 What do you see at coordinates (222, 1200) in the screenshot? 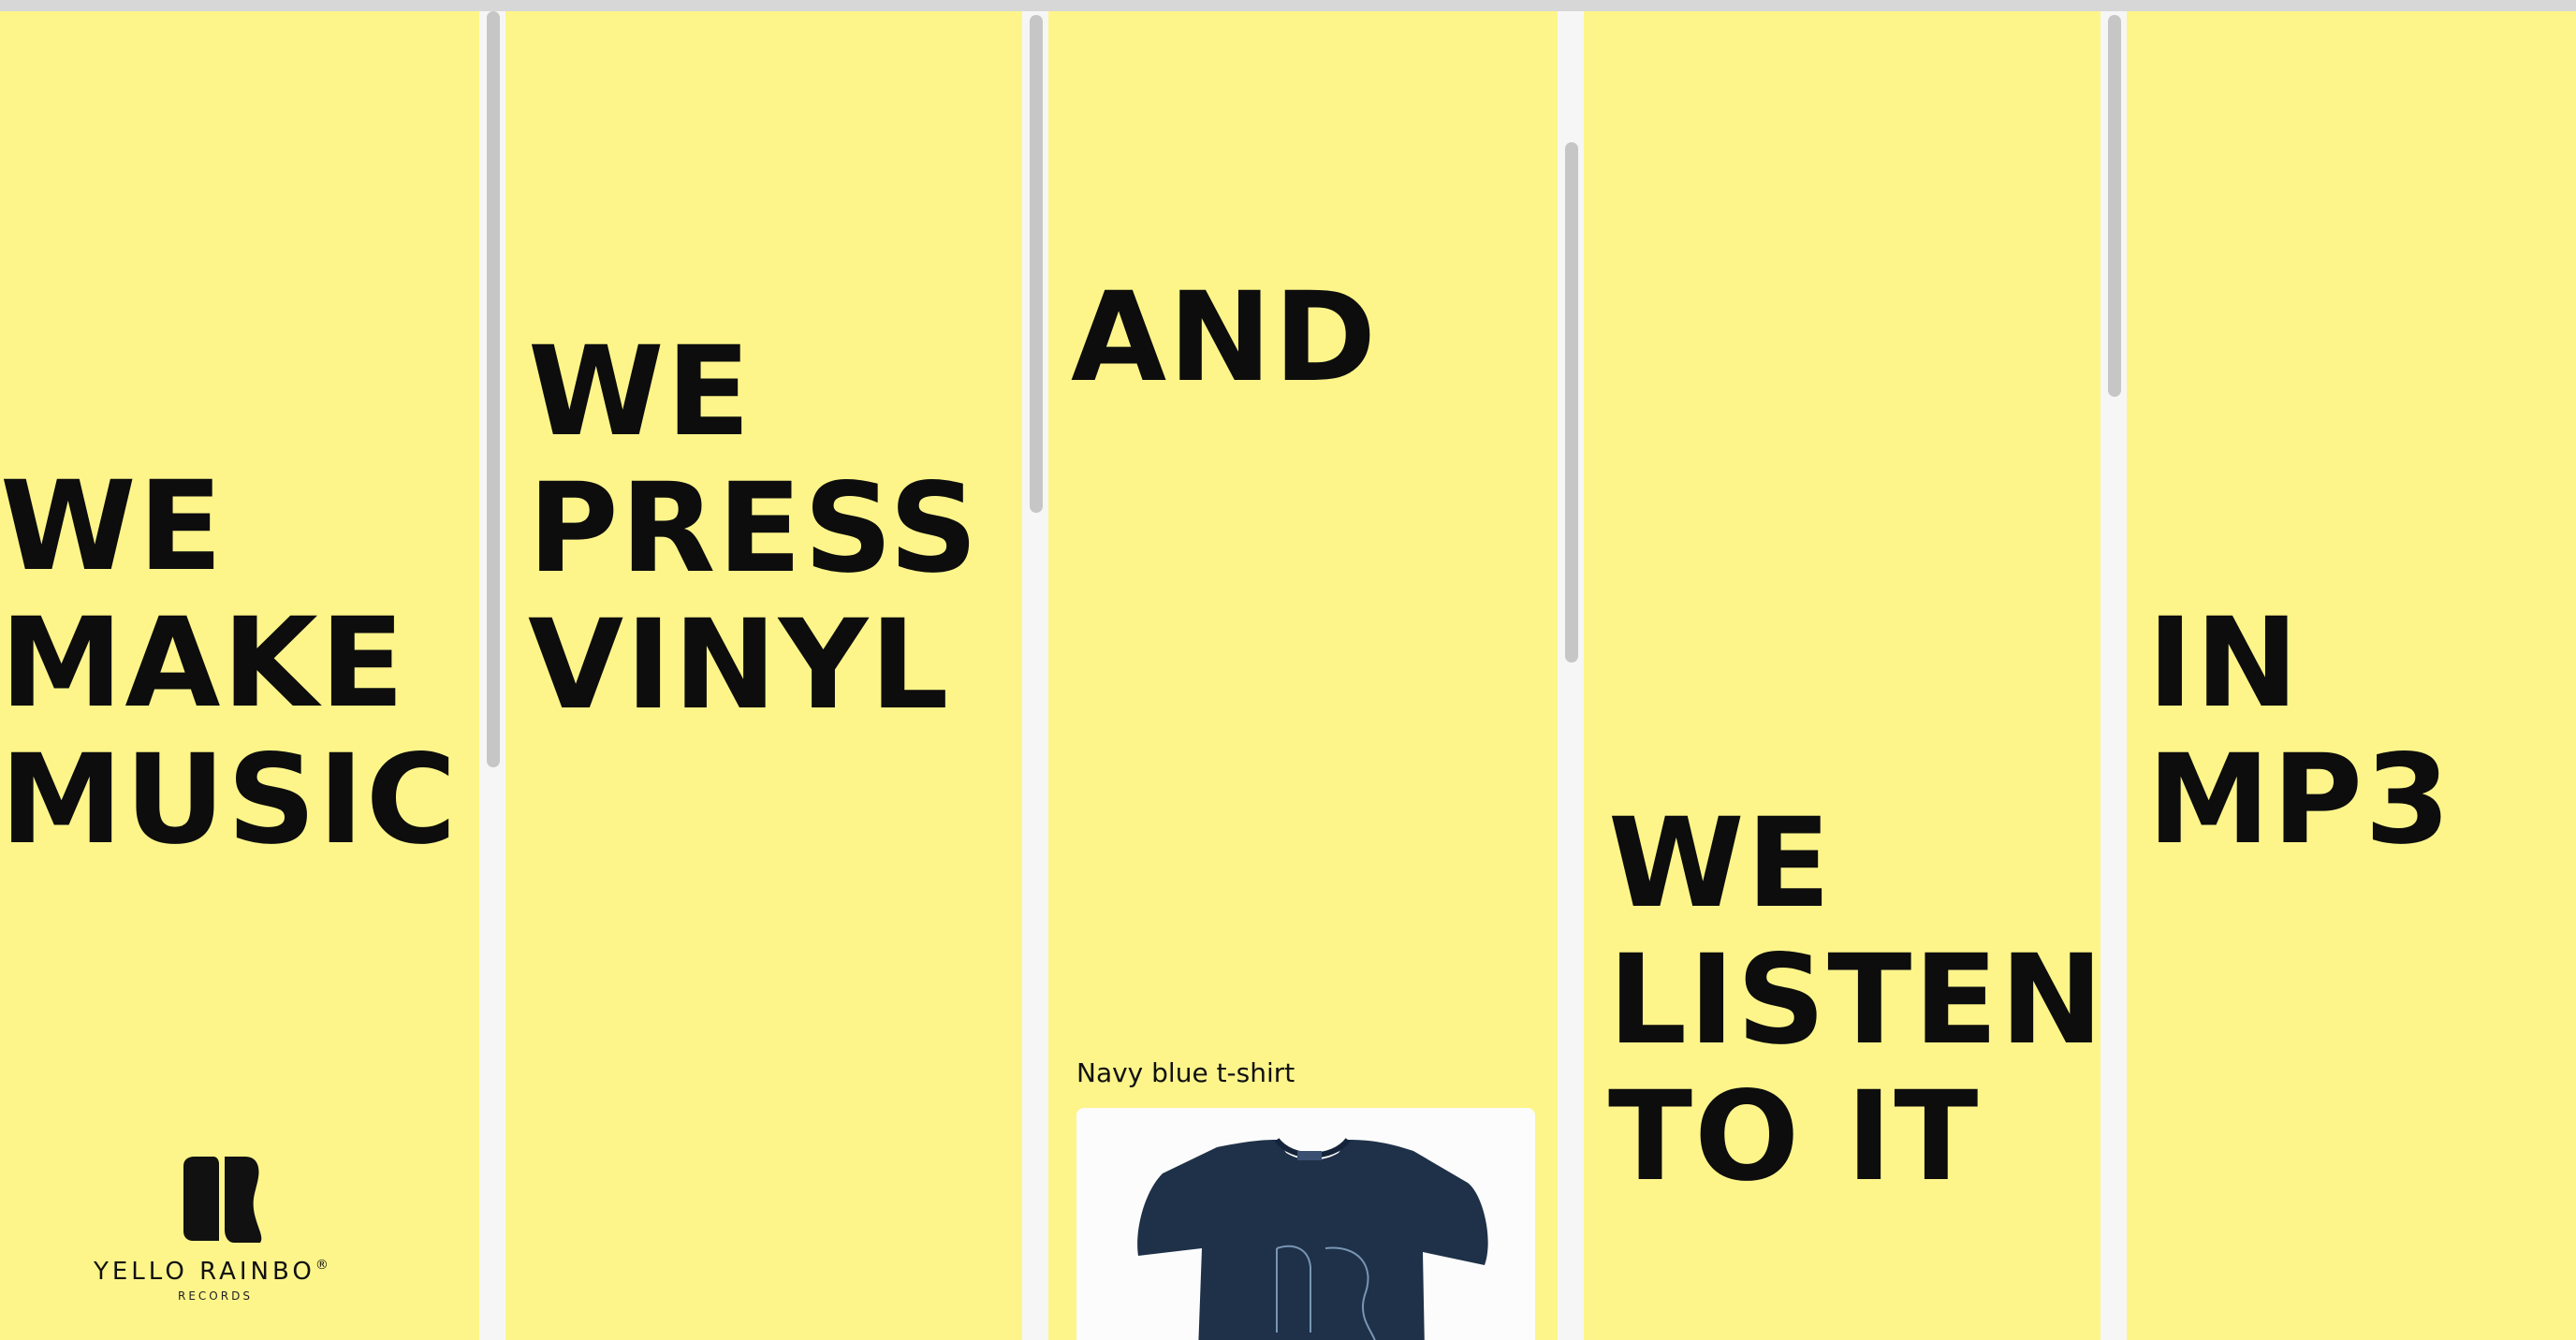
I see `yello-rainbo-logo-mark-icon` at bounding box center [222, 1200].